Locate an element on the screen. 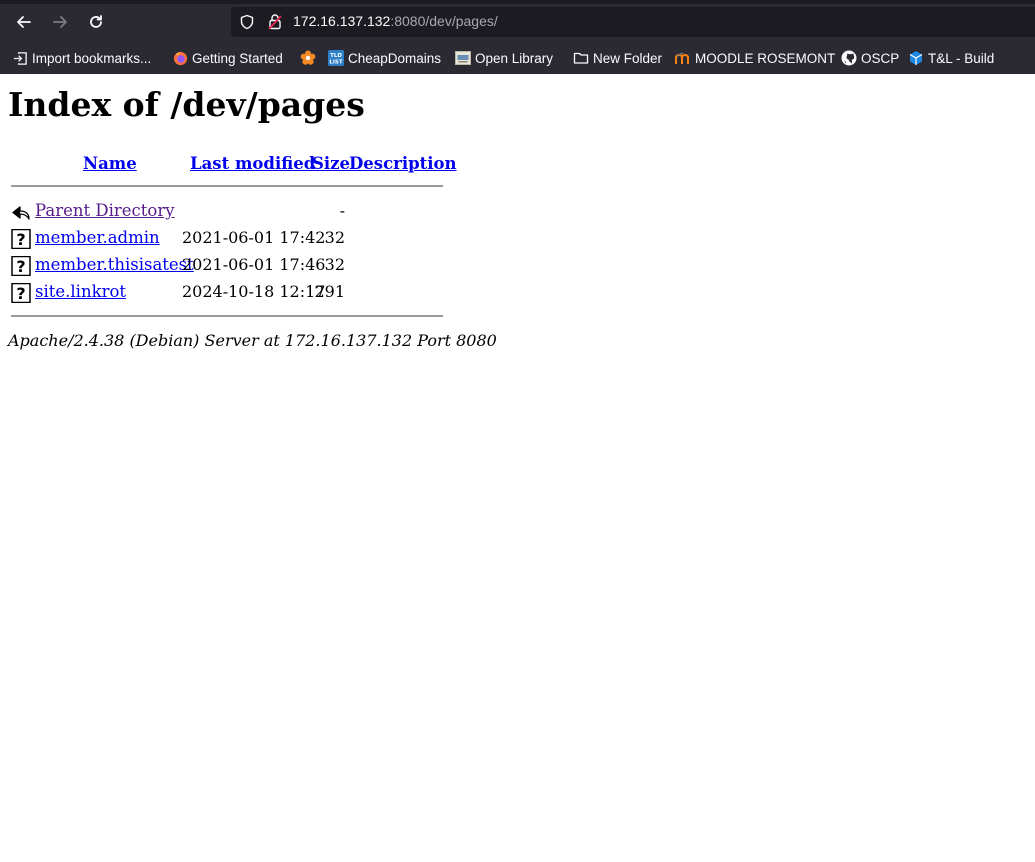 The height and width of the screenshot is (862, 1035). open-library-icon is located at coordinates (463, 58).